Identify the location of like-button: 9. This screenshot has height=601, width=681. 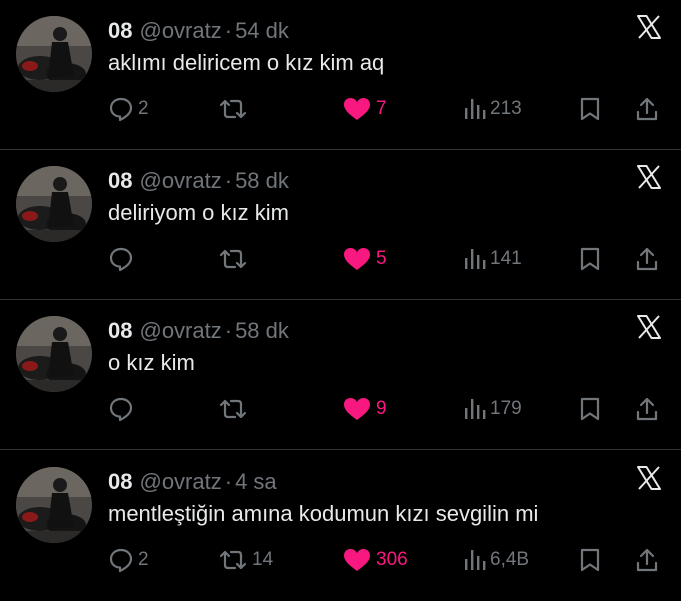
(364, 409).